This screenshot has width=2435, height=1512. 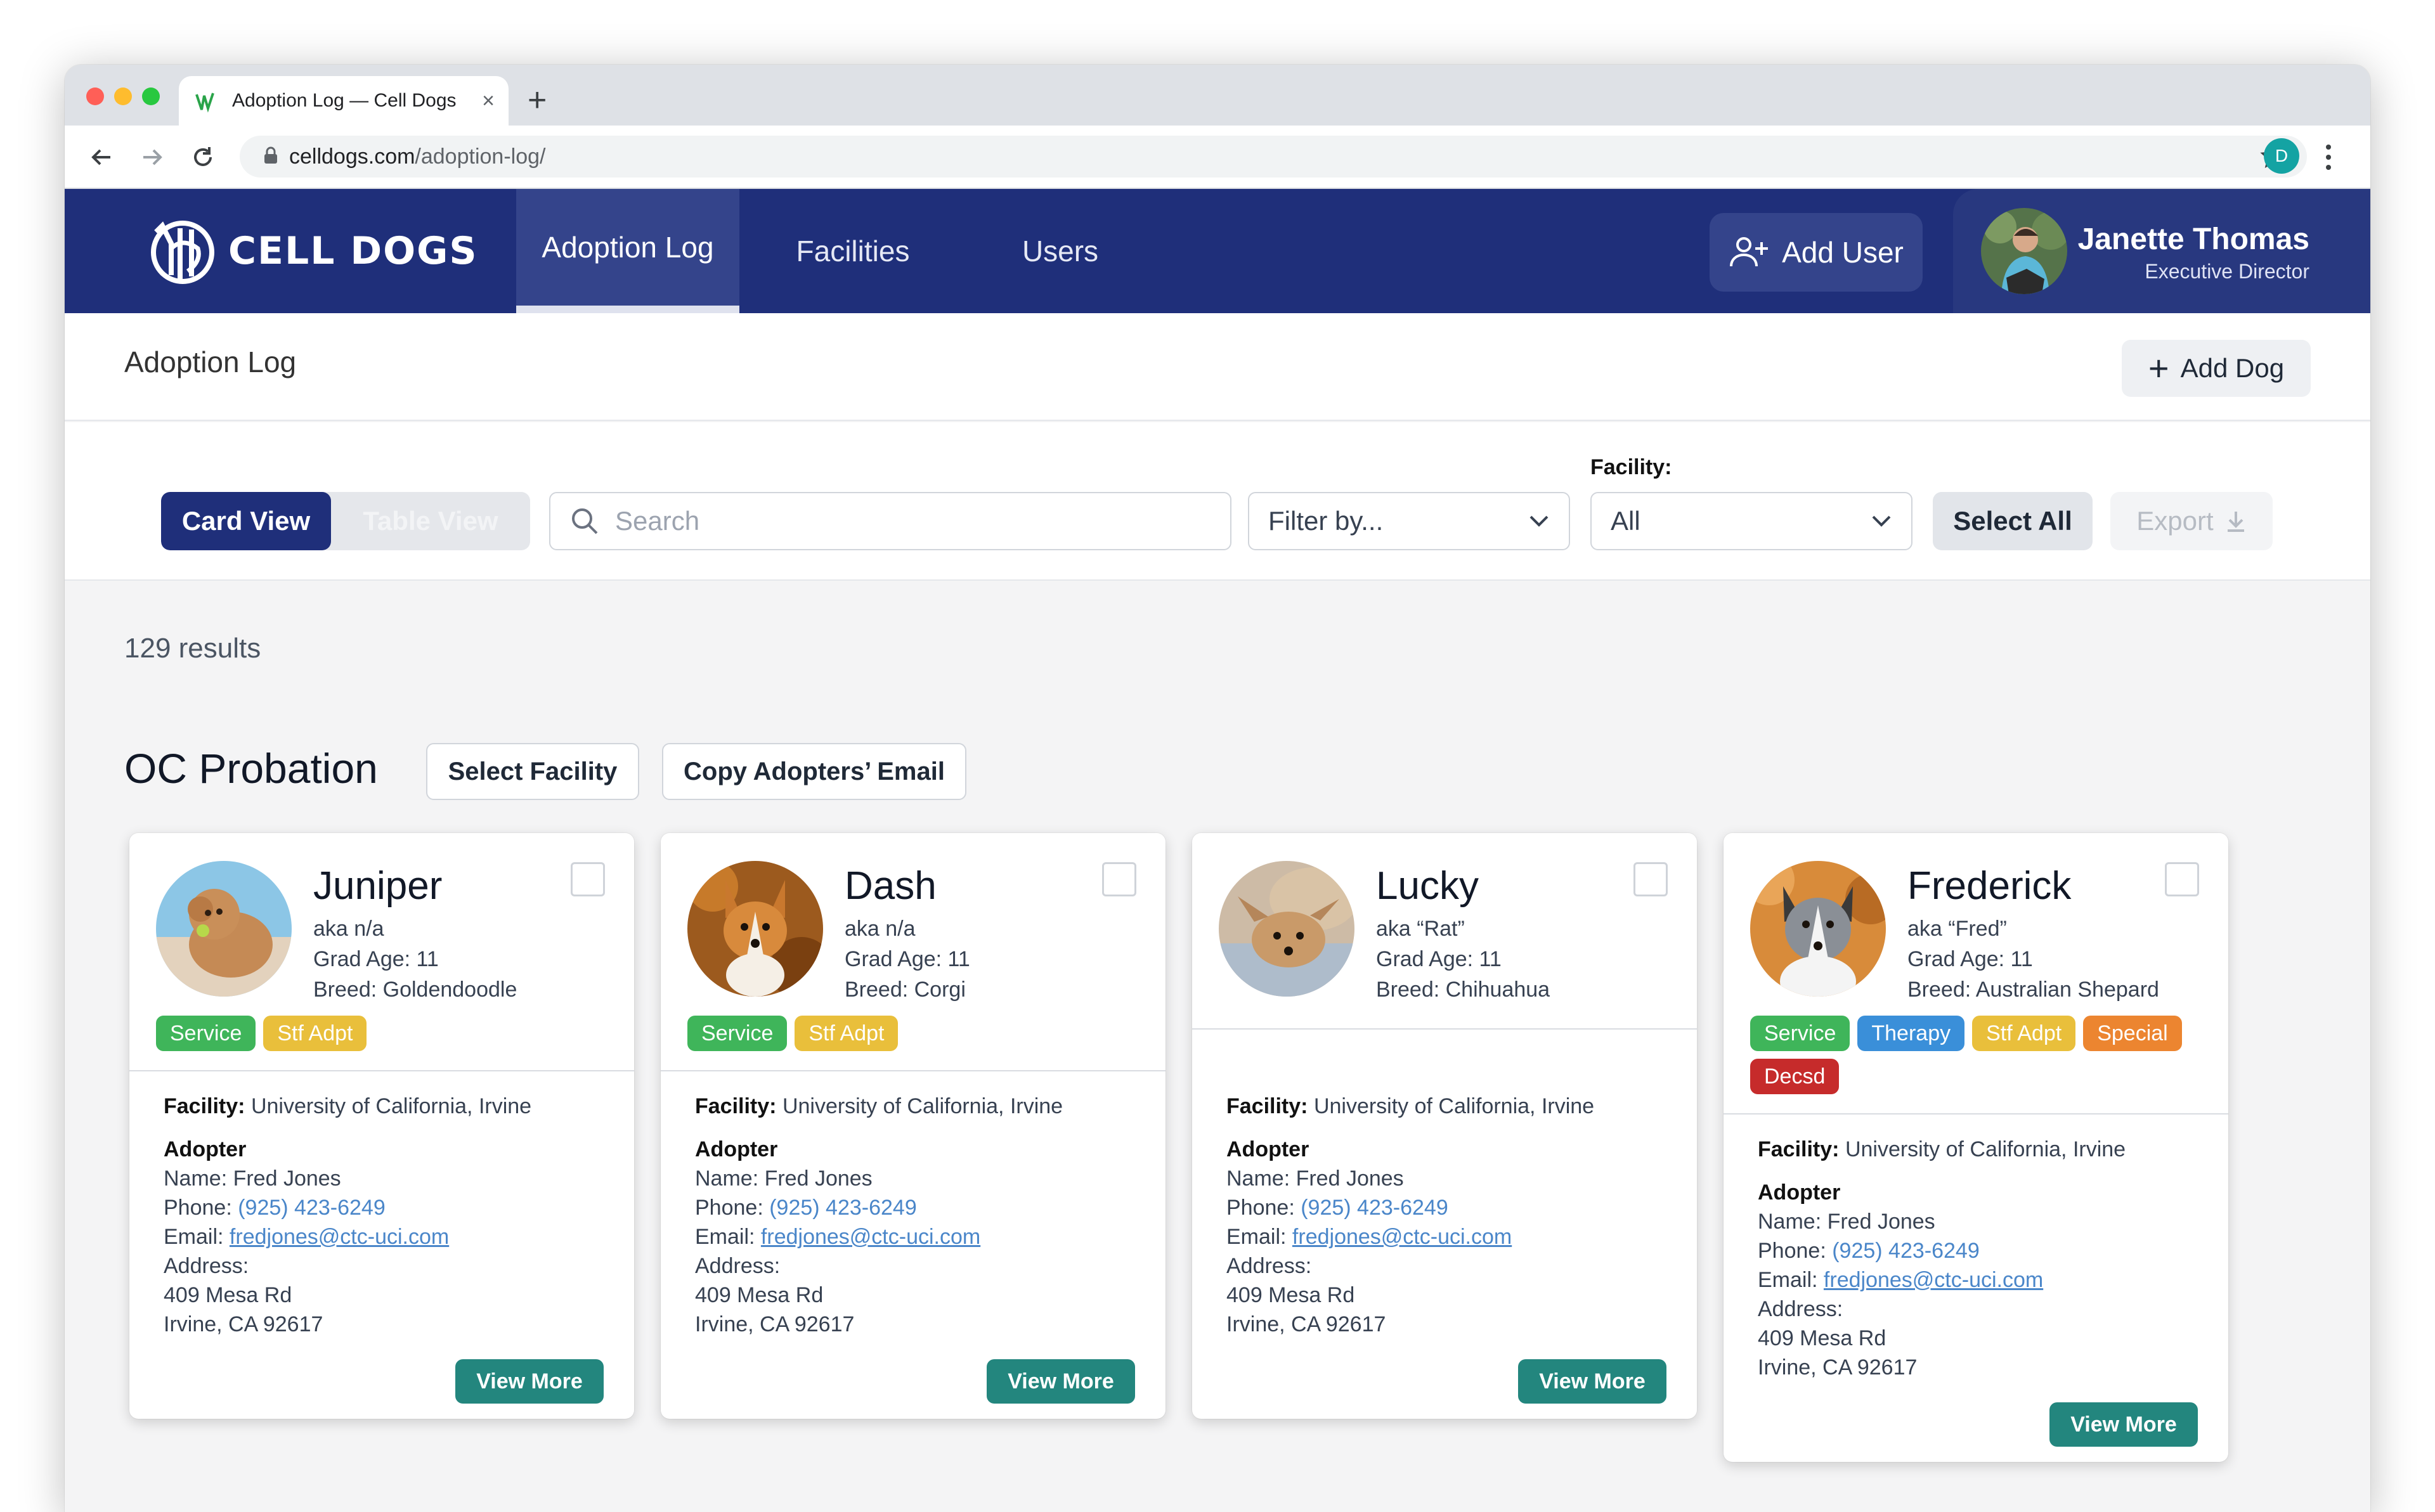 I want to click on table-view-button: Table View, so click(x=430, y=521).